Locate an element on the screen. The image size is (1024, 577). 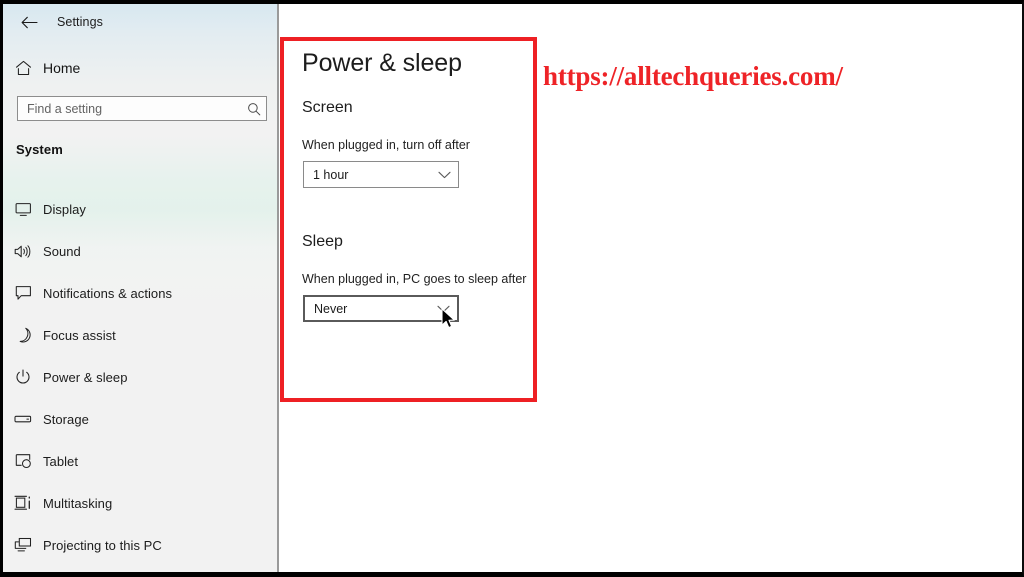
sidebar-item-notifications: Notifications & actions is located at coordinates (140, 293).